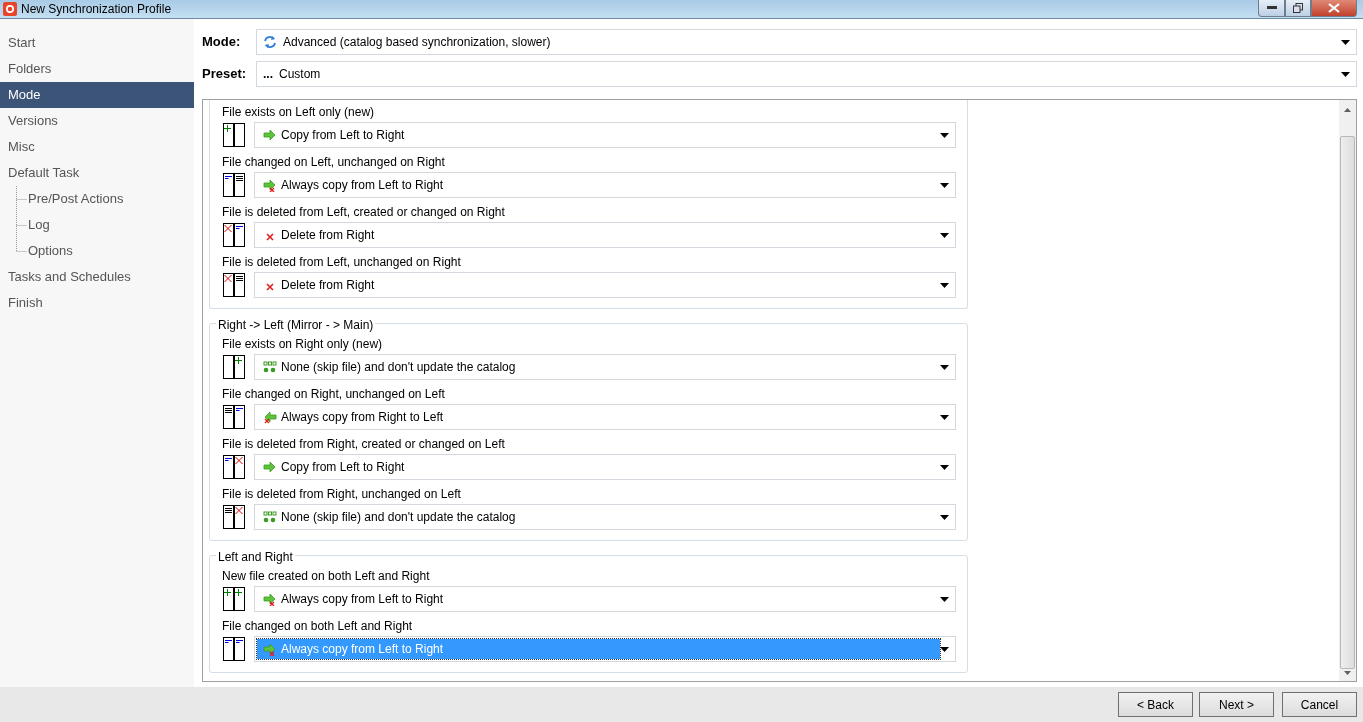  I want to click on restore-icon, so click(1298, 8).